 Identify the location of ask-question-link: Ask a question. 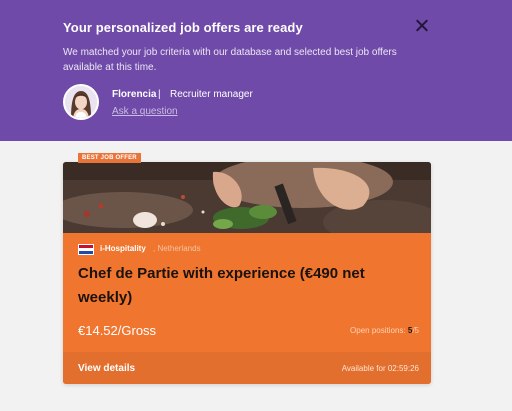
(145, 111).